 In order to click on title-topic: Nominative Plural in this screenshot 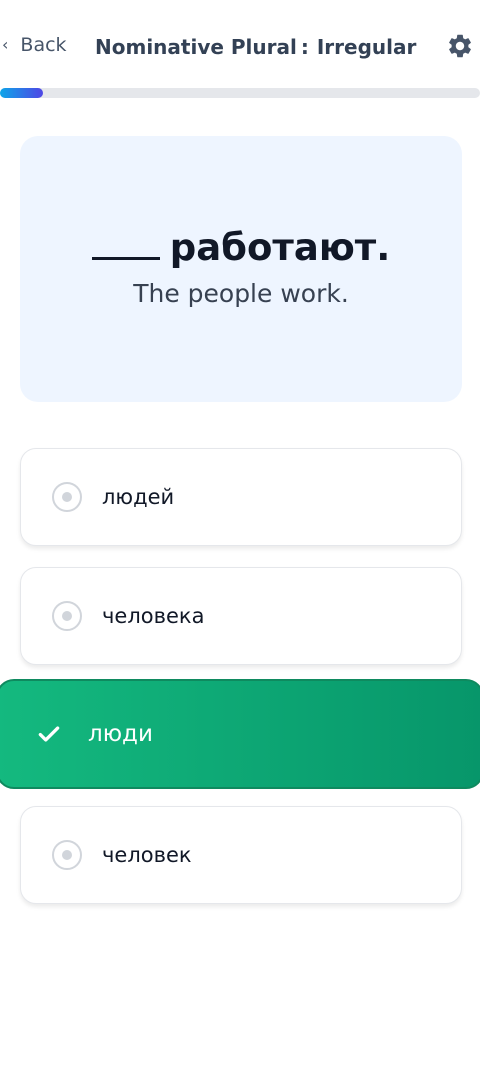, I will do `click(196, 47)`.